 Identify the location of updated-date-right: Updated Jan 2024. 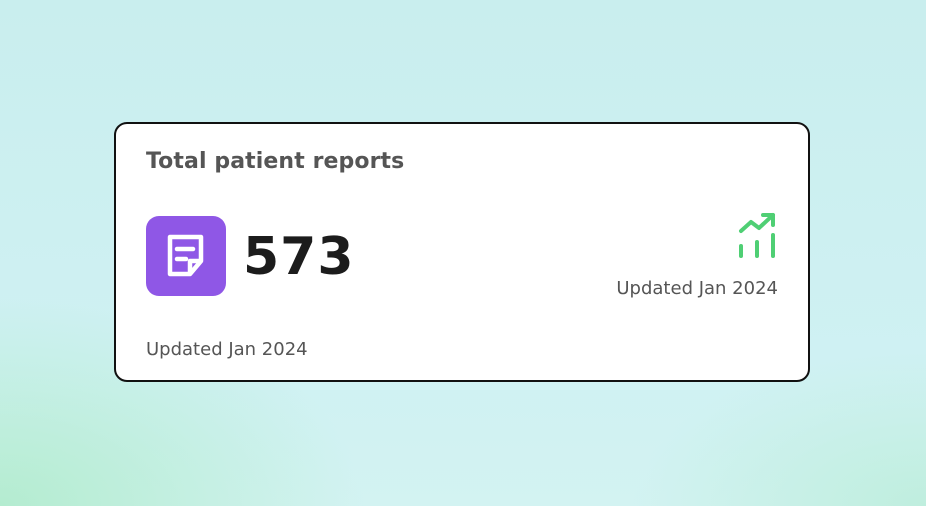
(697, 288).